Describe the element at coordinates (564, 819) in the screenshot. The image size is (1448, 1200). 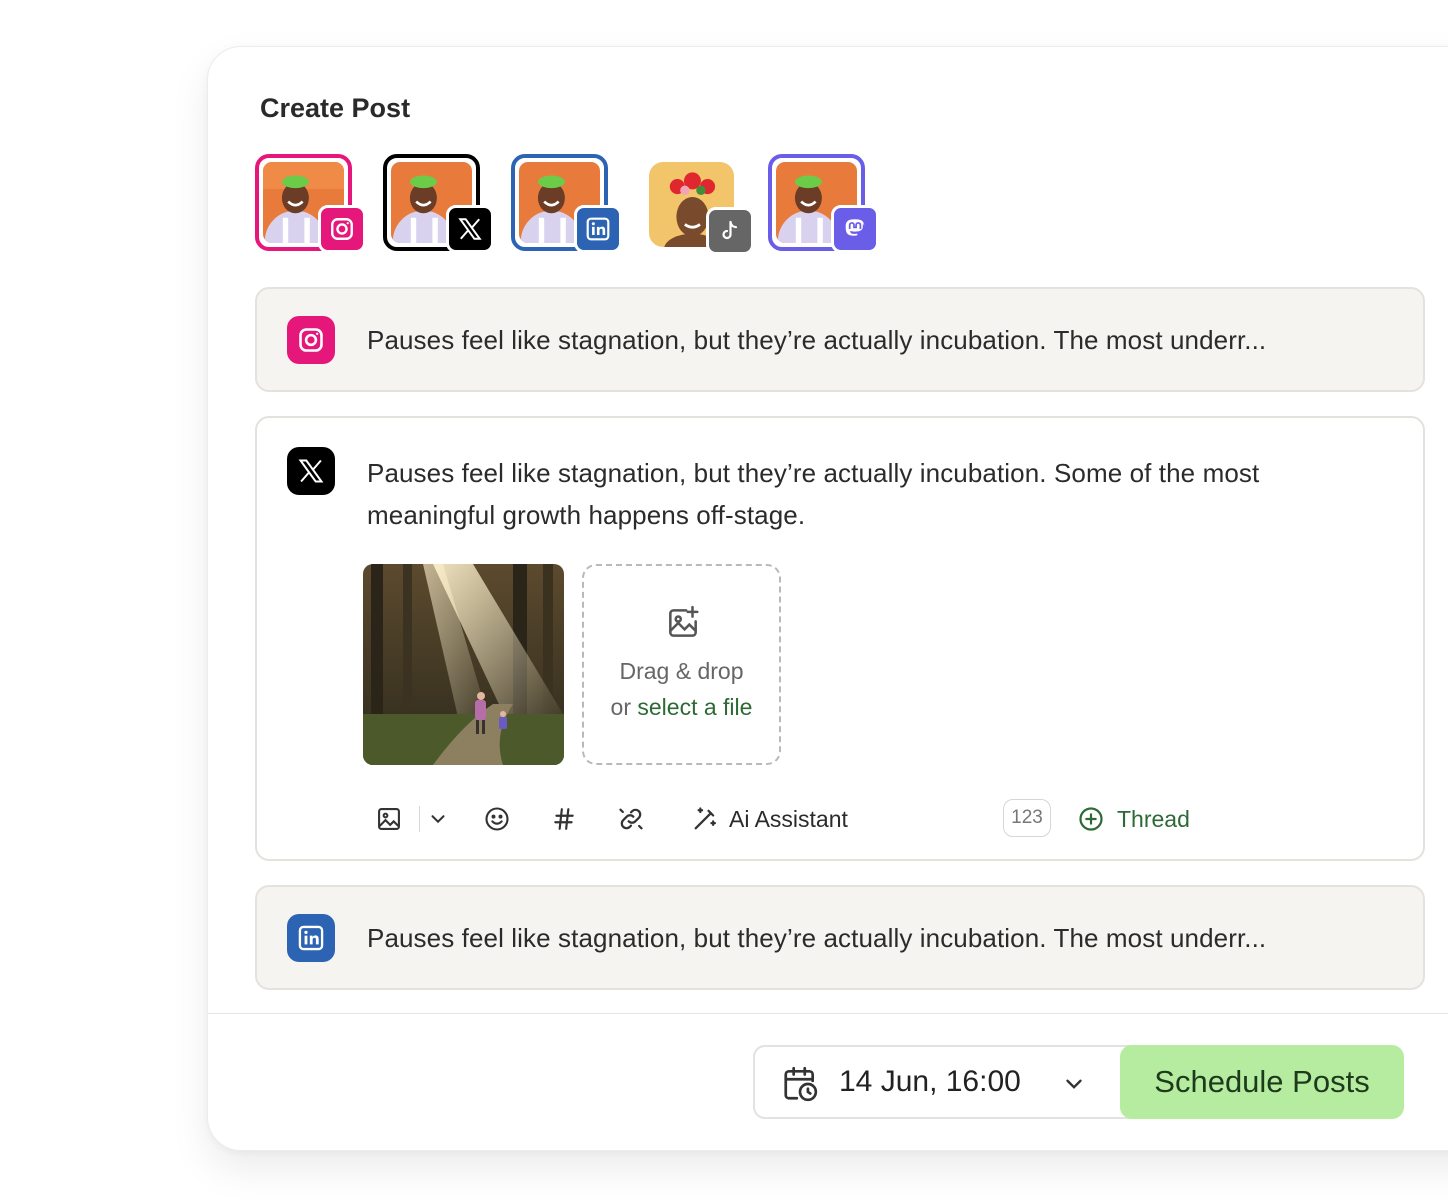
I see `hashtag-icon` at that location.